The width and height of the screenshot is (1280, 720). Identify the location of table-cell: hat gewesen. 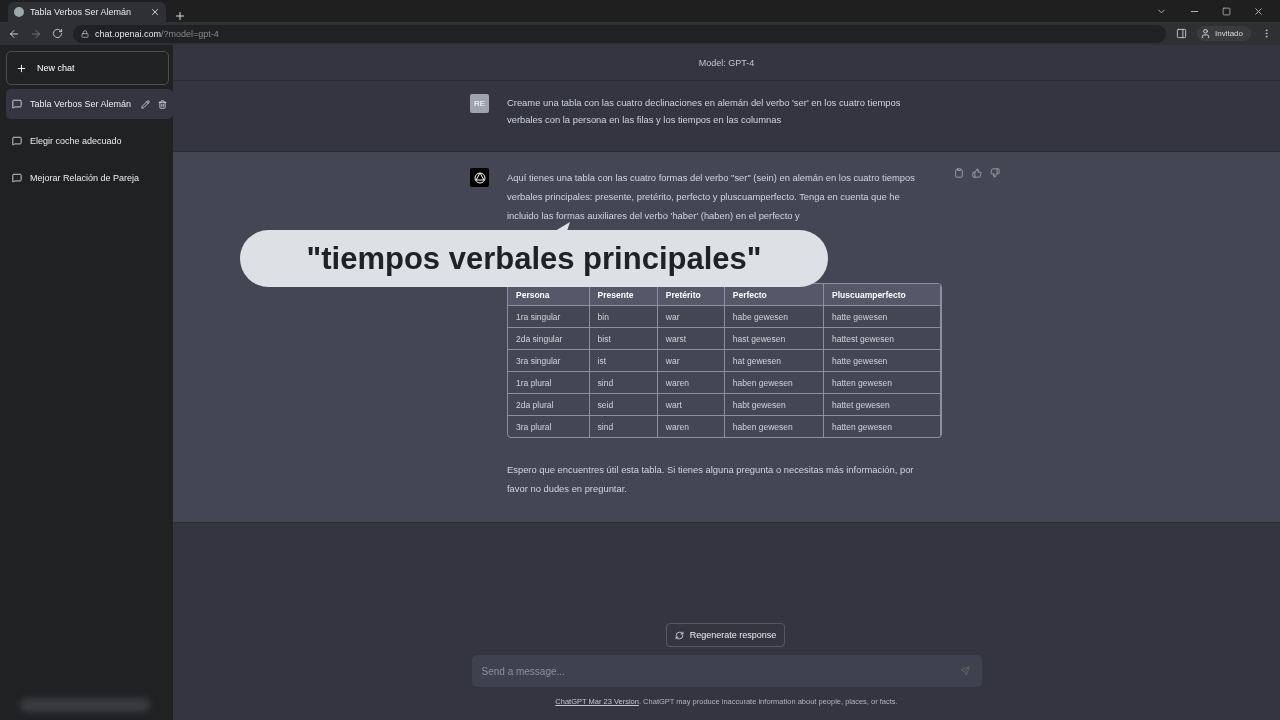
(774, 360).